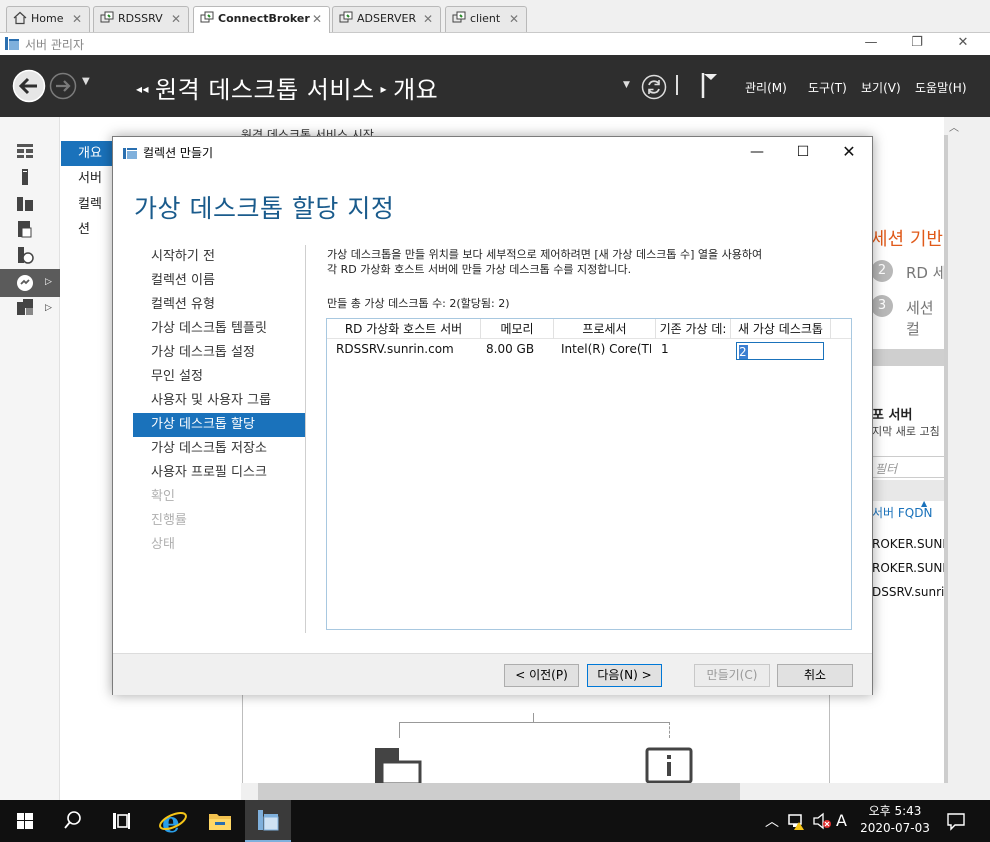 This screenshot has height=842, width=990. Describe the element at coordinates (219, 257) in the screenshot. I see `wizard-step: 시작하기 전` at that location.